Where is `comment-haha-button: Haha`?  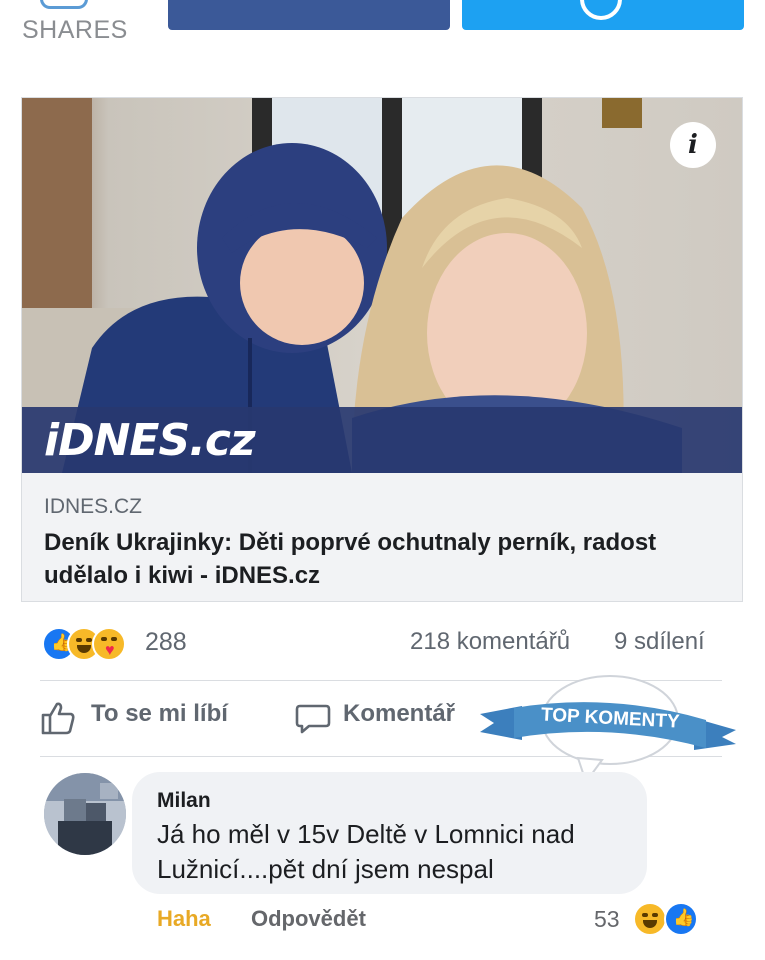
comment-haha-button: Haha is located at coordinates (184, 919).